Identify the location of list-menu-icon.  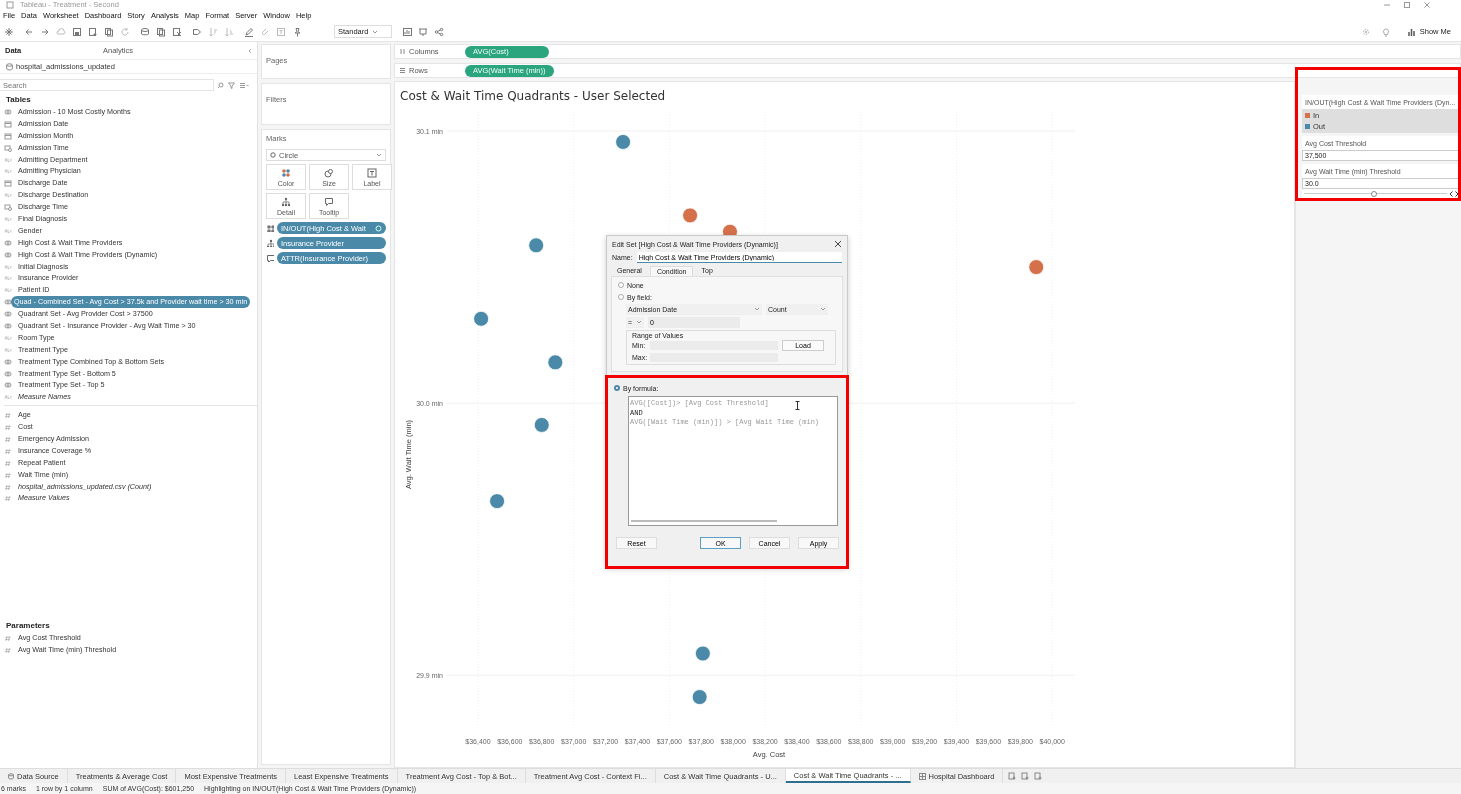
(244, 85).